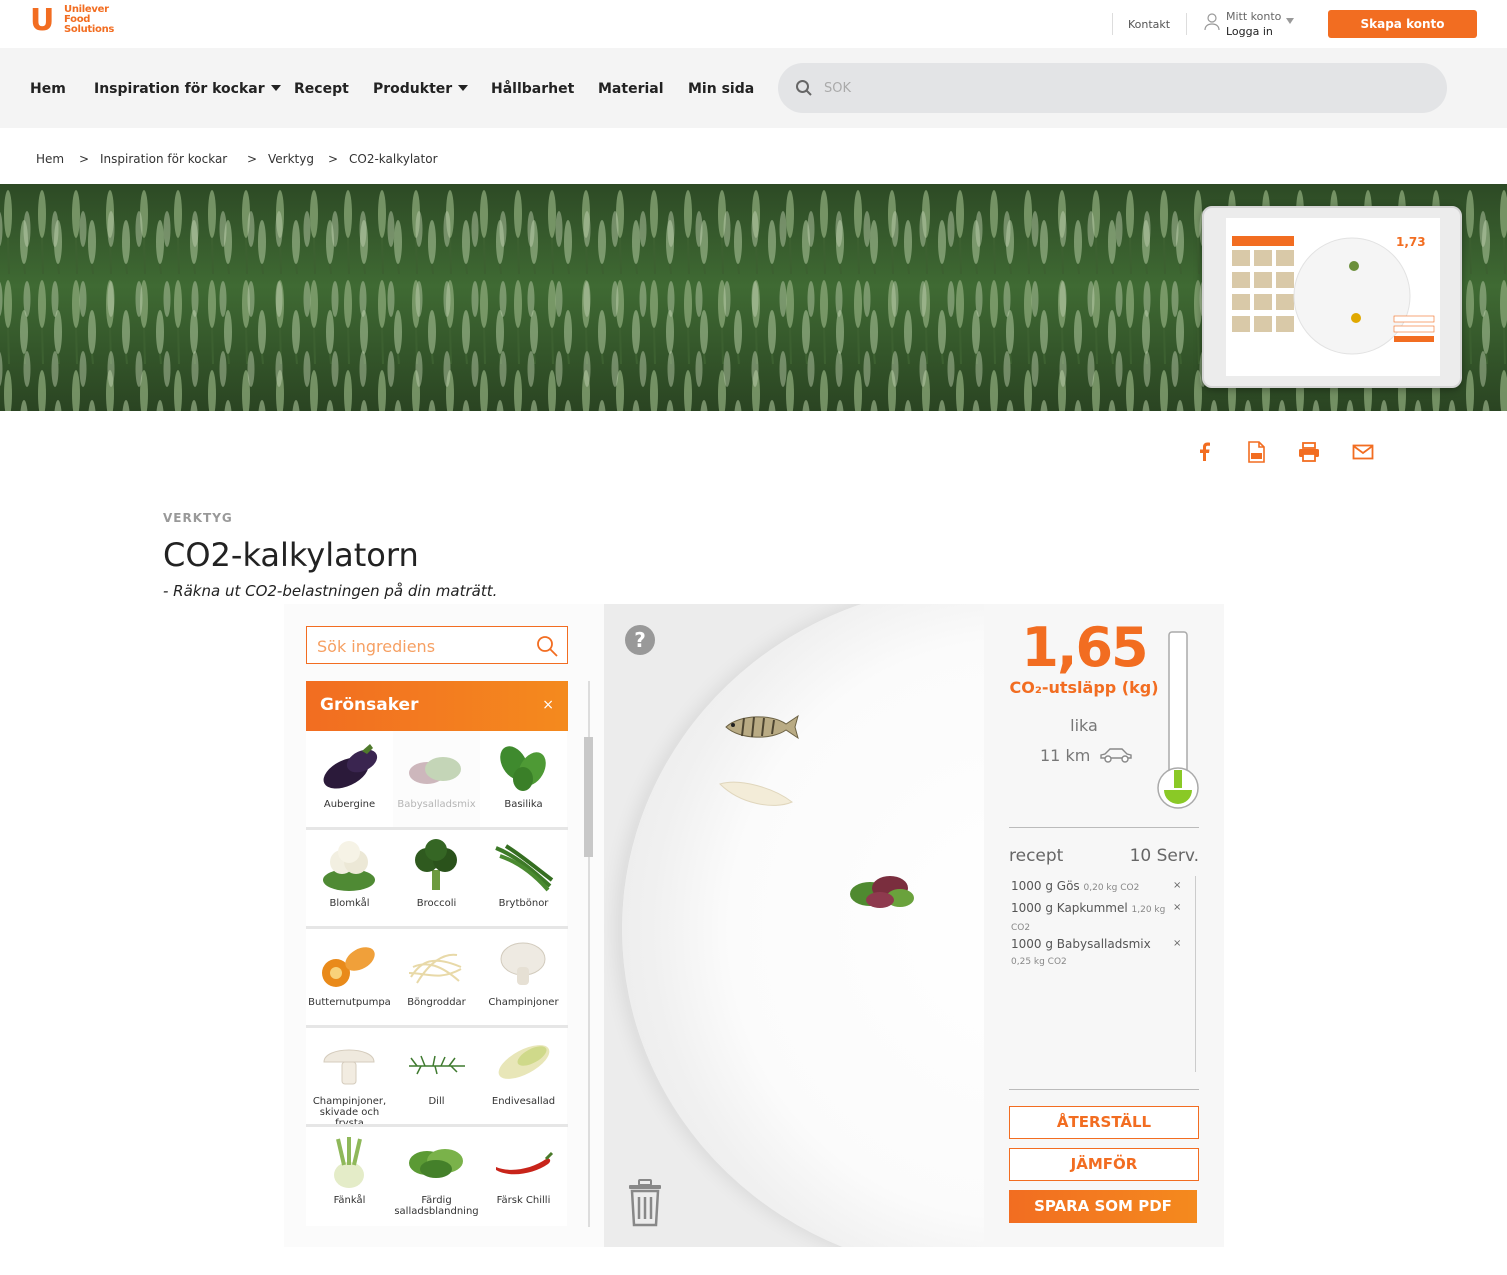 The image size is (1507, 1275). Describe the element at coordinates (631, 89) in the screenshot. I see `nav-item-material: Material` at that location.